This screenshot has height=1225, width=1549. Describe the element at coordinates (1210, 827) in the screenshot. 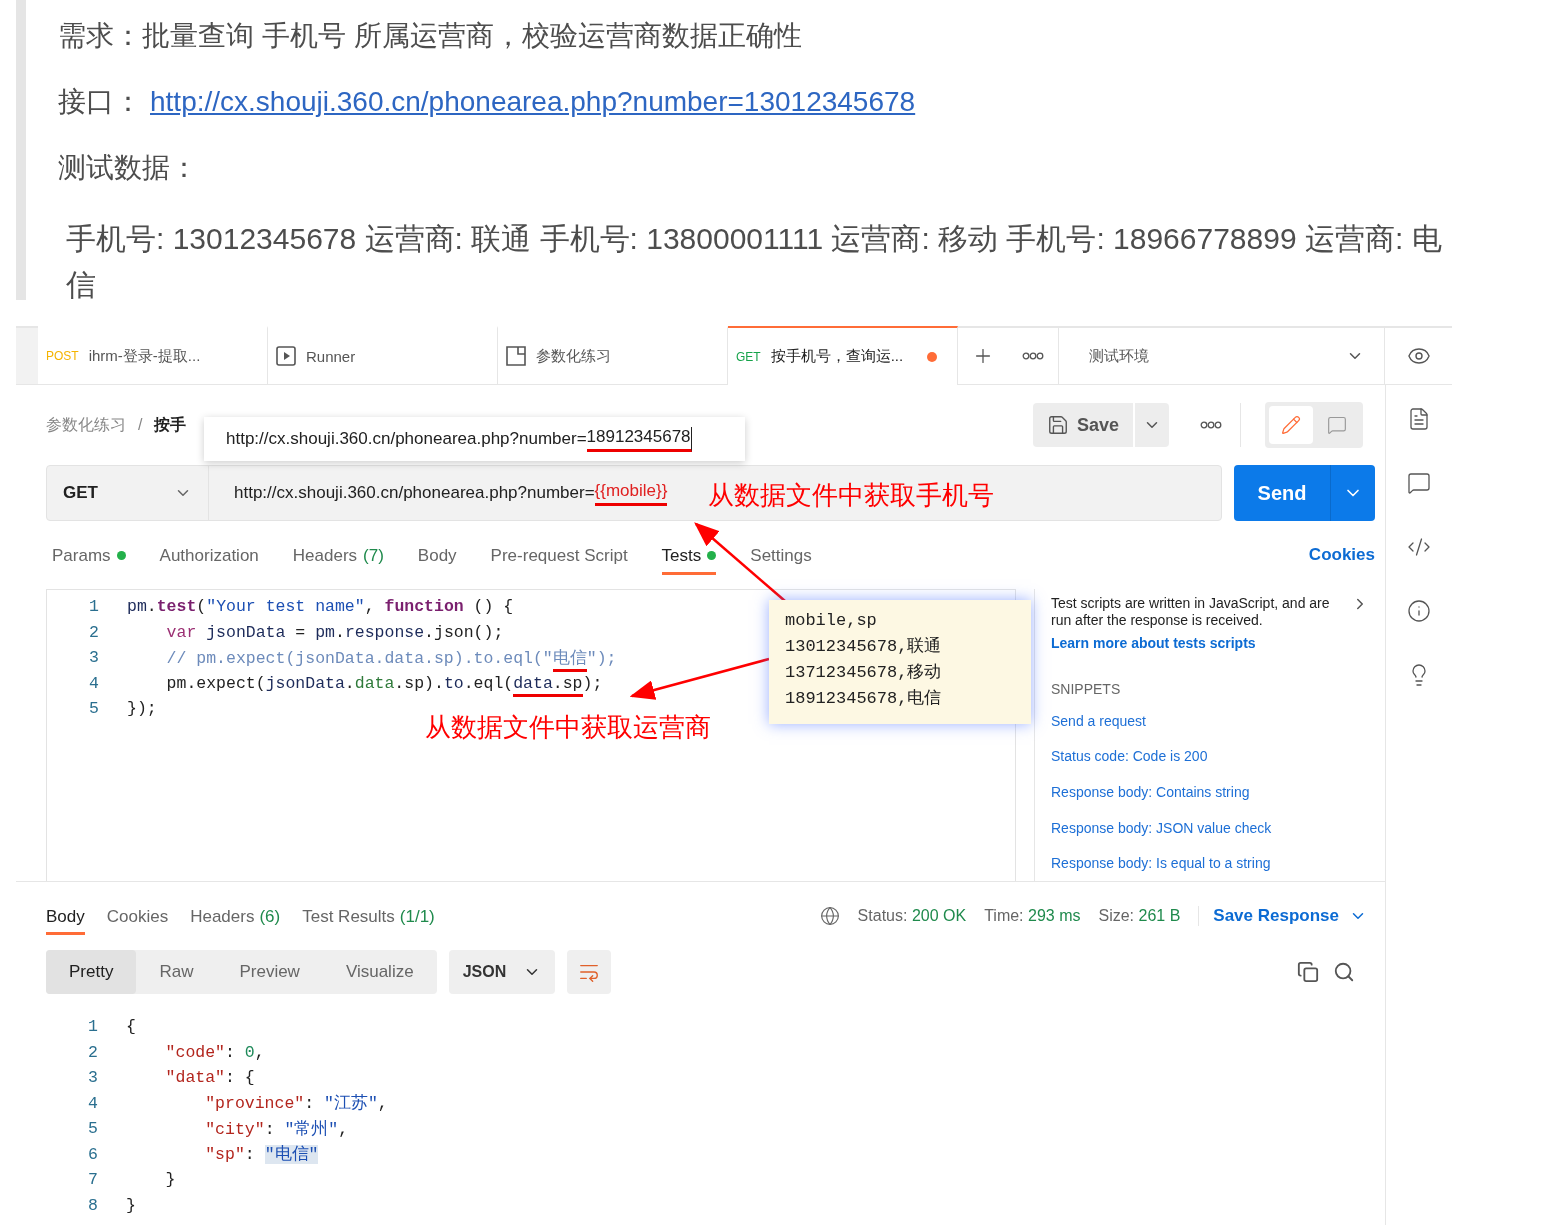

I see `snippet-link: Response body: JSON value check` at that location.